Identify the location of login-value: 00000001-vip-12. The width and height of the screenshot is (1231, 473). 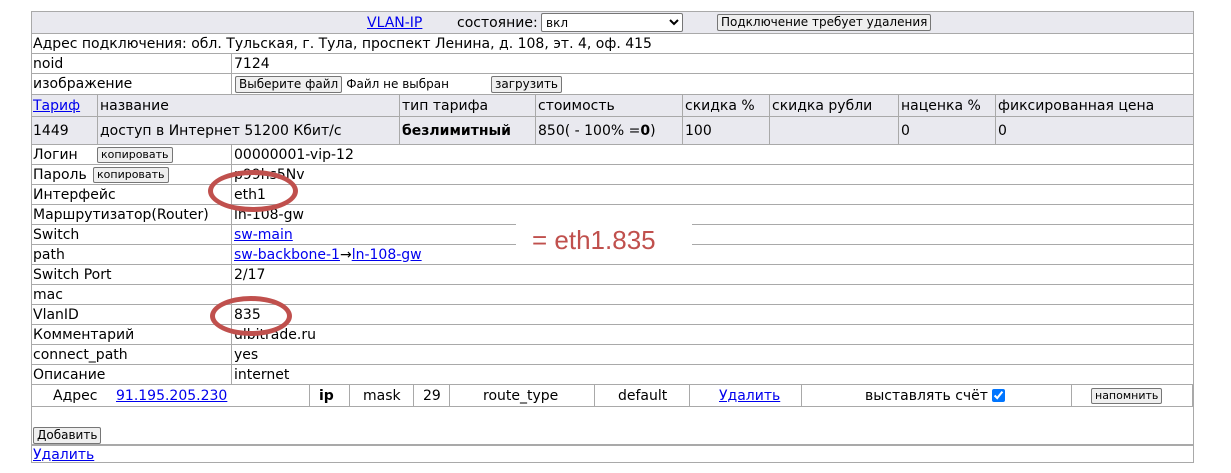
(294, 154).